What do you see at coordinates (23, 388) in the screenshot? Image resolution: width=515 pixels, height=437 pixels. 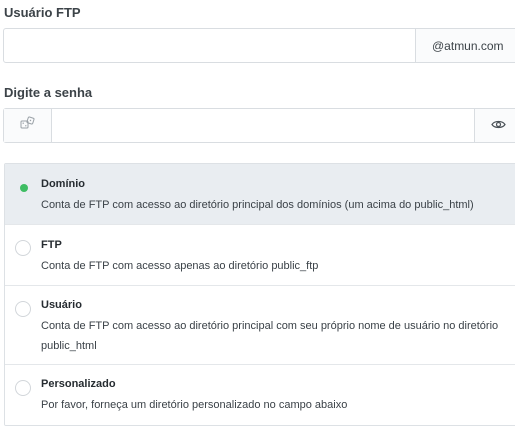 I see `radio-personalizado` at bounding box center [23, 388].